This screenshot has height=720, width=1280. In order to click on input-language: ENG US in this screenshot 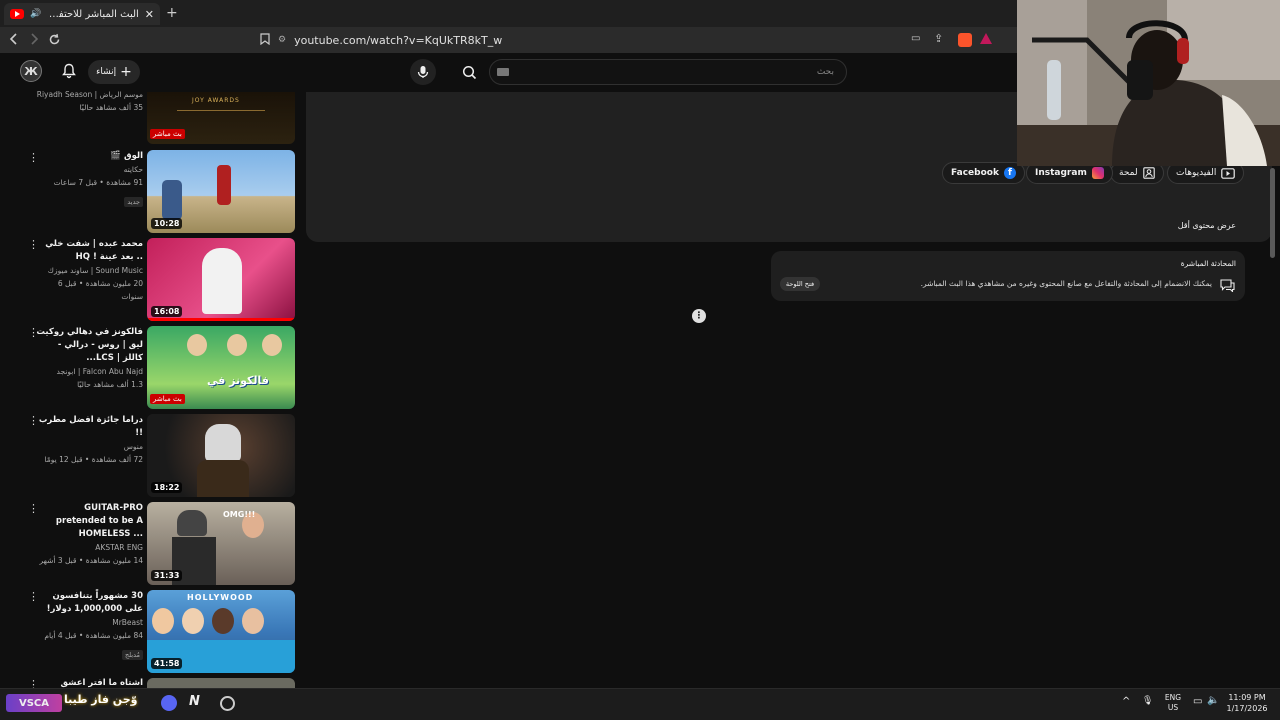, I will do `click(1173, 703)`.